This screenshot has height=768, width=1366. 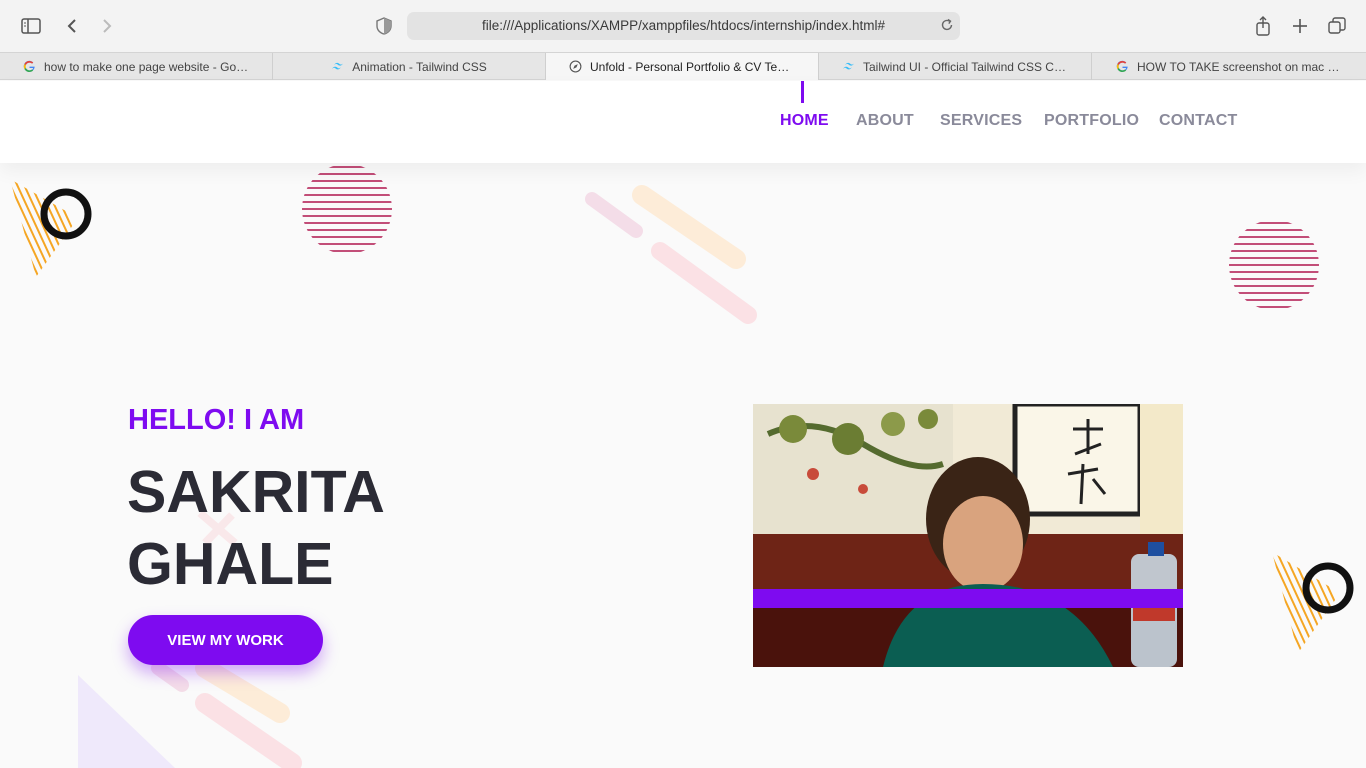 I want to click on tab-overview-icon, so click(x=1337, y=26).